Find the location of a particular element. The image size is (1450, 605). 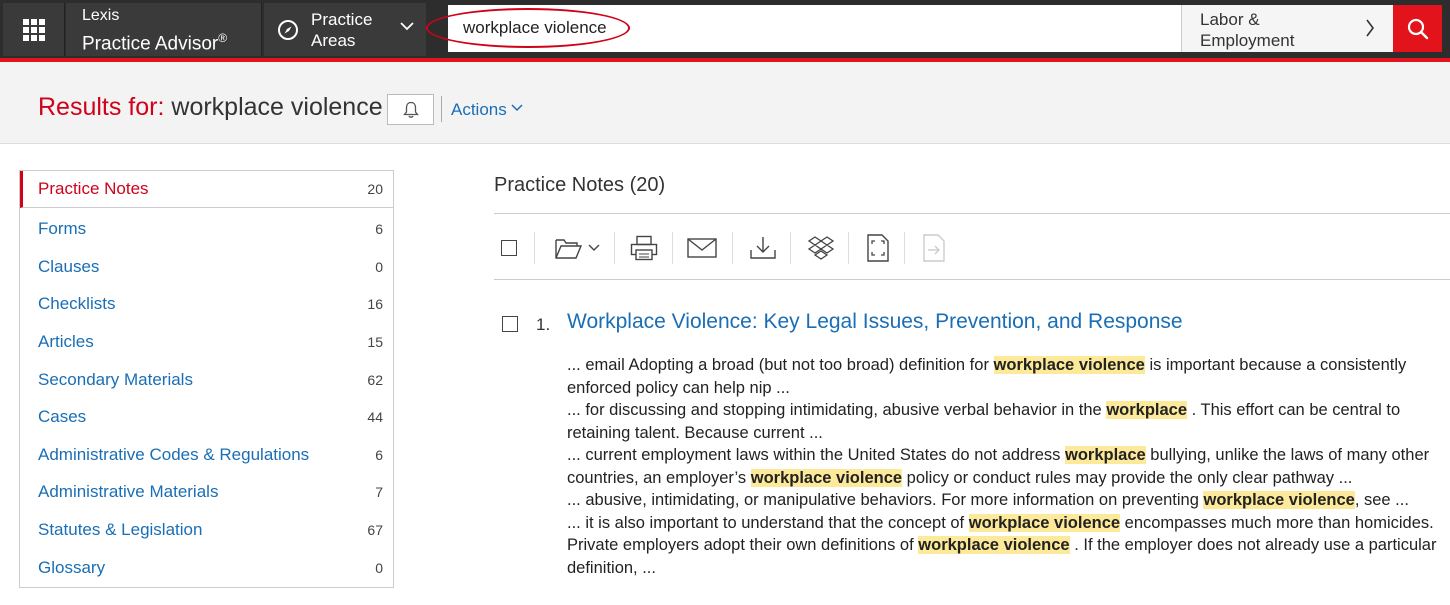

print-button is located at coordinates (644, 248).